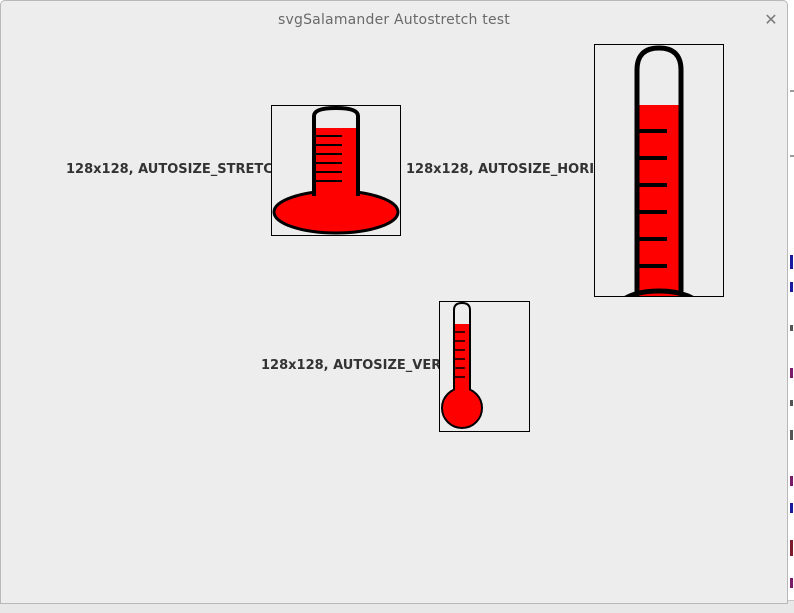 Image resolution: width=794 pixels, height=613 pixels. I want to click on label-autosize-stretch: 128x128, AUTOSIZE_STRETCH, so click(175, 169).